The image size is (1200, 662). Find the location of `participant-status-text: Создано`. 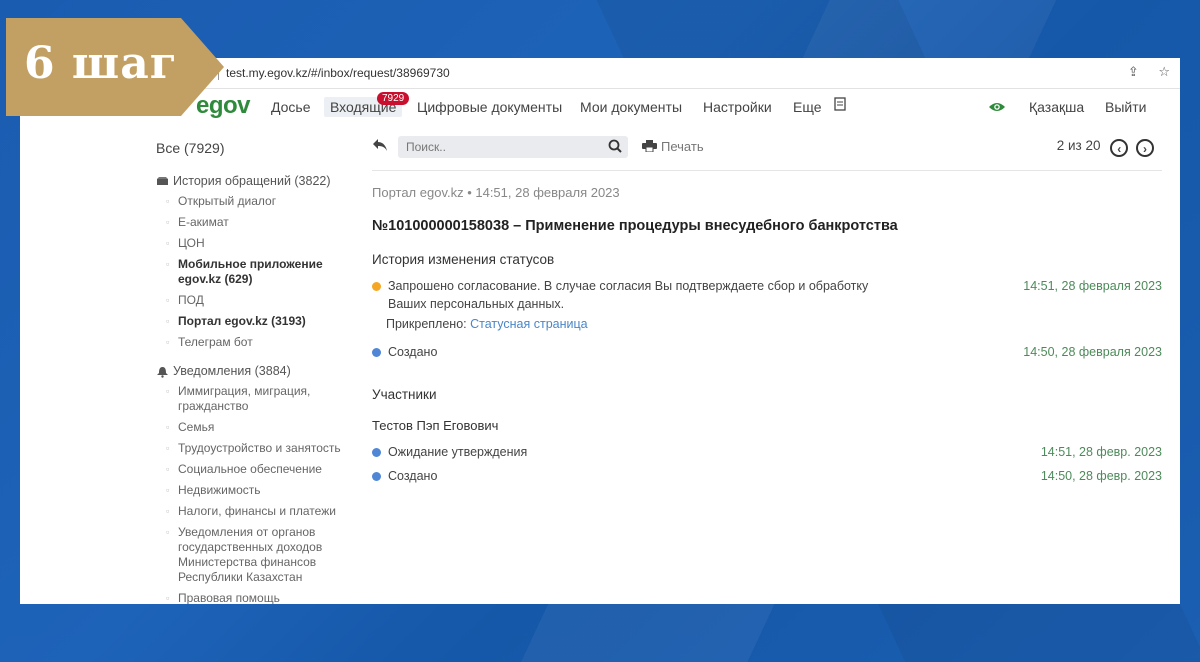

participant-status-text: Создано is located at coordinates (413, 476).